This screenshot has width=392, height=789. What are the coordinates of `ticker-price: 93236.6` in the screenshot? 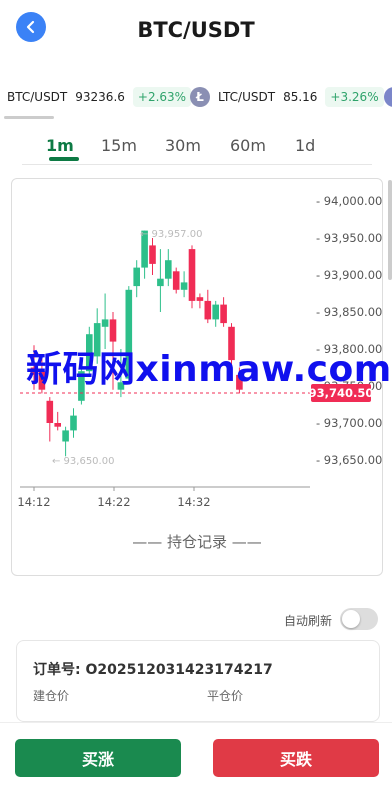 It's located at (100, 97).